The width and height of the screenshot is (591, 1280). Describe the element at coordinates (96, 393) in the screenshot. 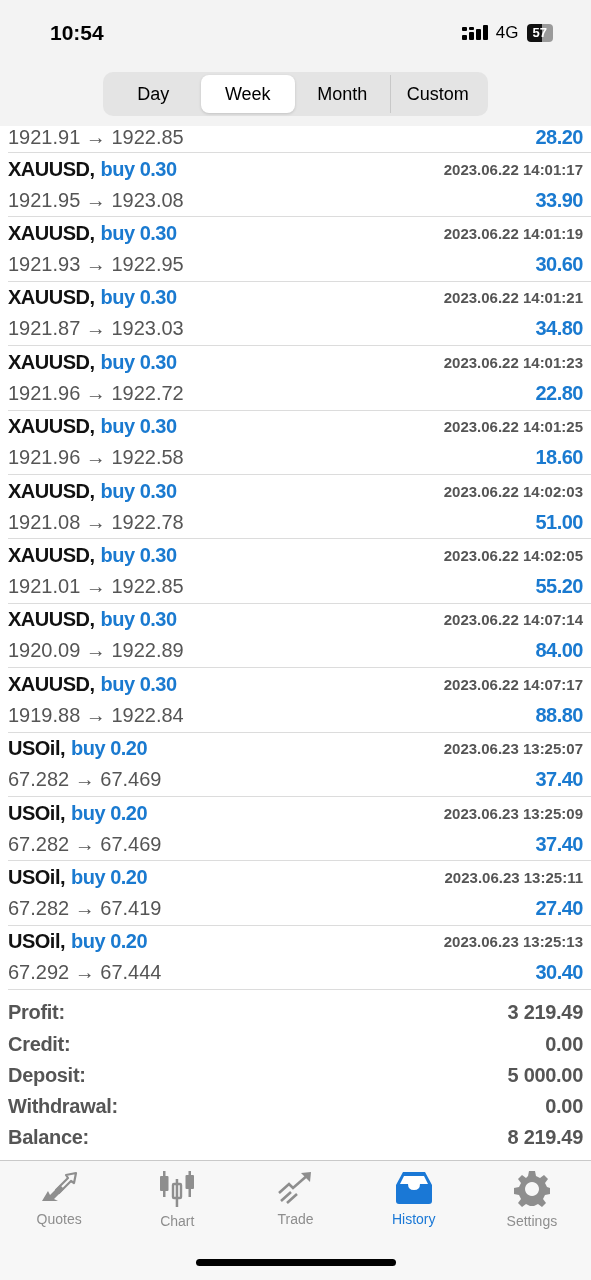

I see `deal-prices: 1921.96 → 1922.72` at that location.